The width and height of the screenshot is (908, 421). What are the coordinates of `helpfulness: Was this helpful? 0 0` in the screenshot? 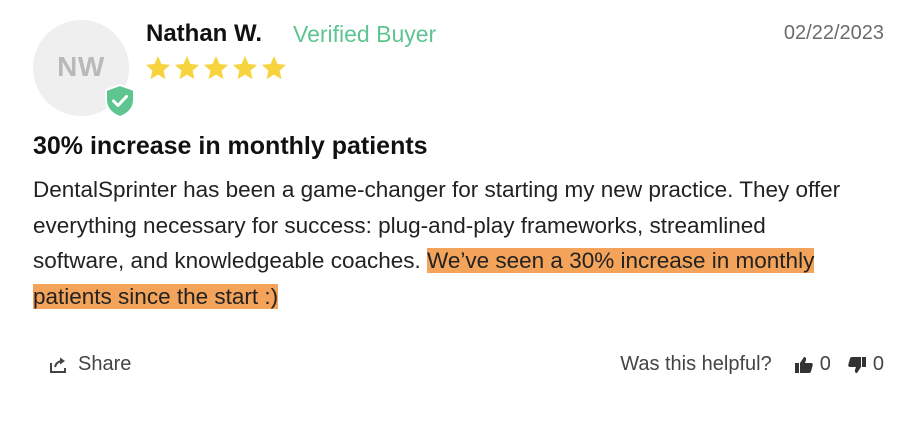 It's located at (752, 364).